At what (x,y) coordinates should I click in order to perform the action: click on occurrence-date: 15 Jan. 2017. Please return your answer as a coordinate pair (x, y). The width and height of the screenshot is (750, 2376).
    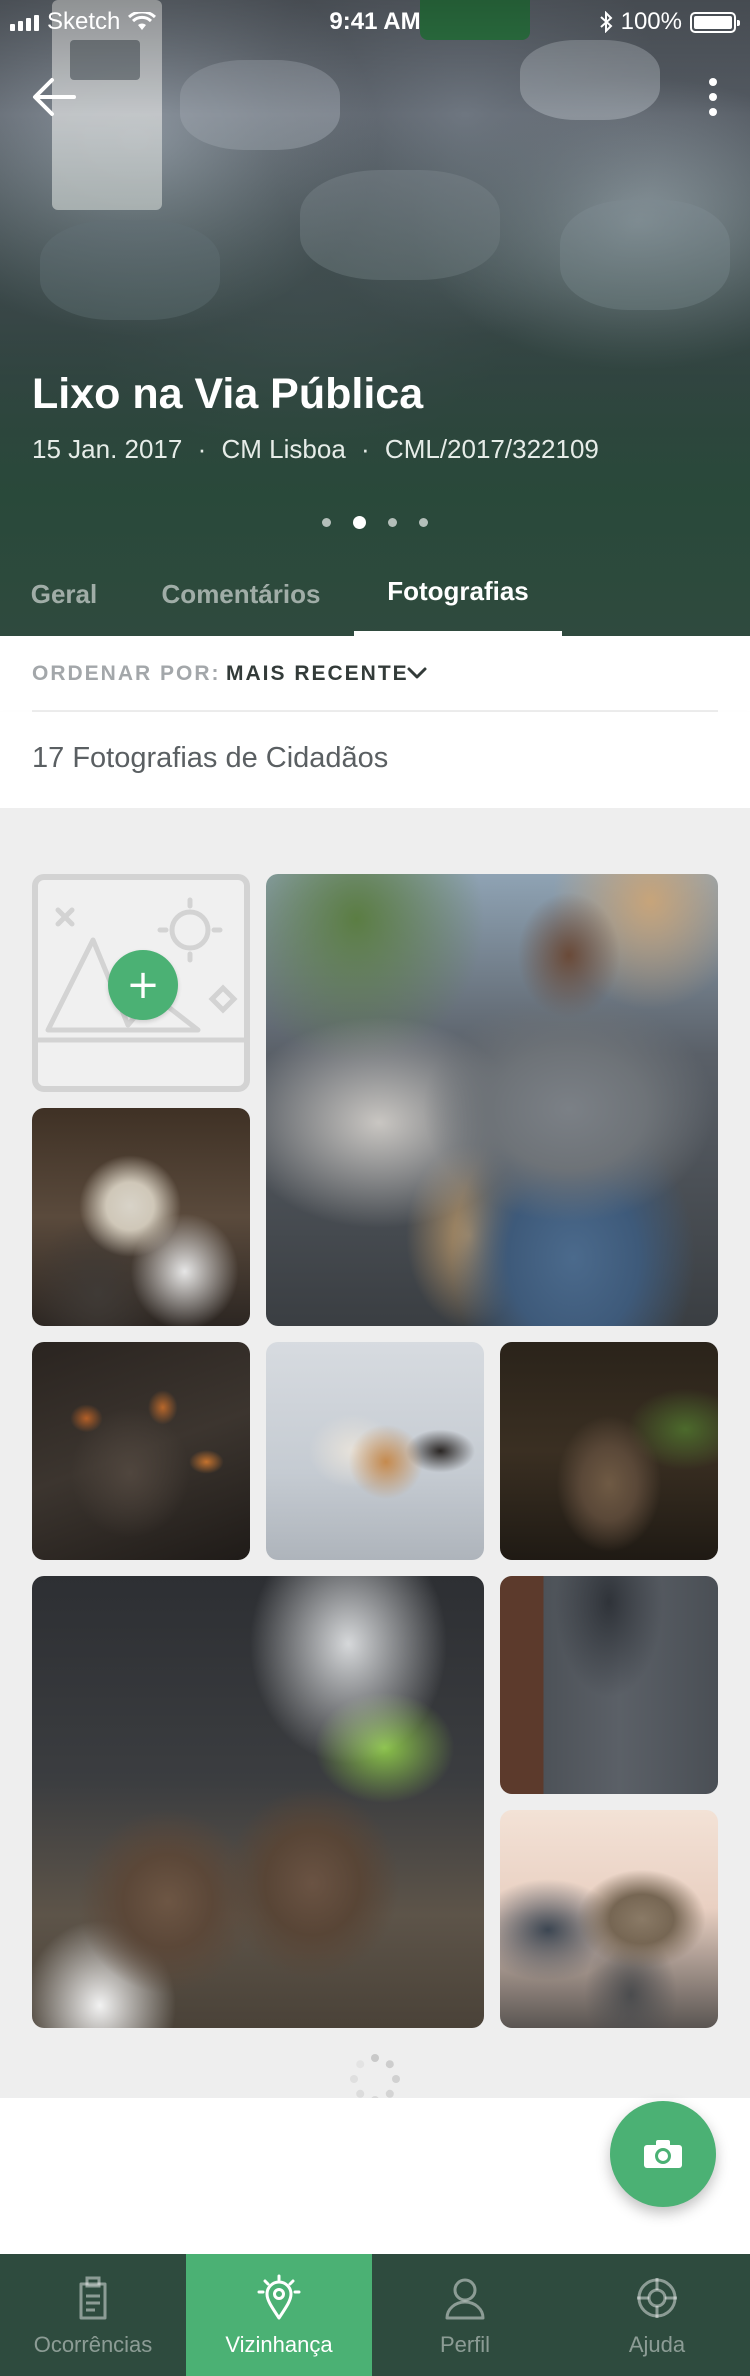
    Looking at the image, I should click on (107, 449).